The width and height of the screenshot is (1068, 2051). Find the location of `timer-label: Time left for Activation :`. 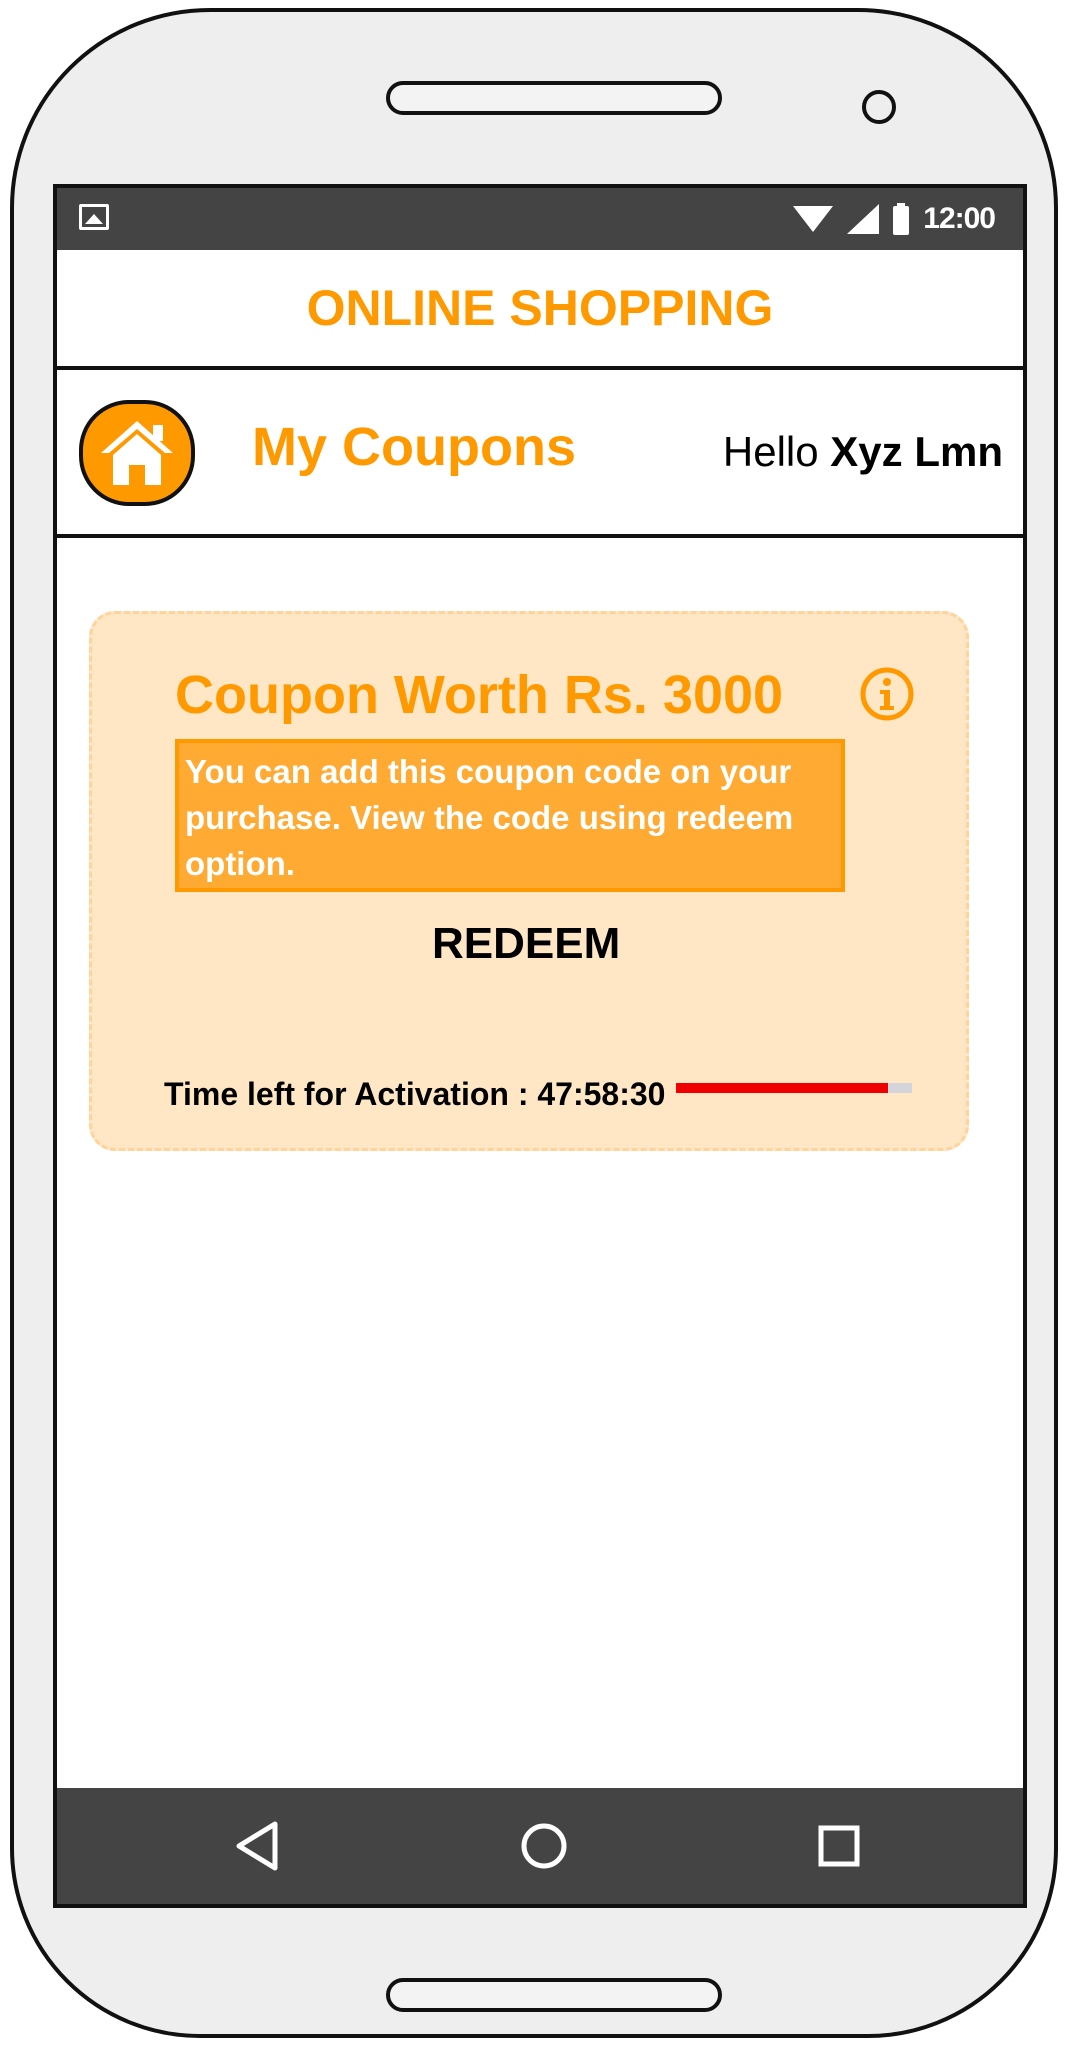

timer-label: Time left for Activation : is located at coordinates (351, 1094).